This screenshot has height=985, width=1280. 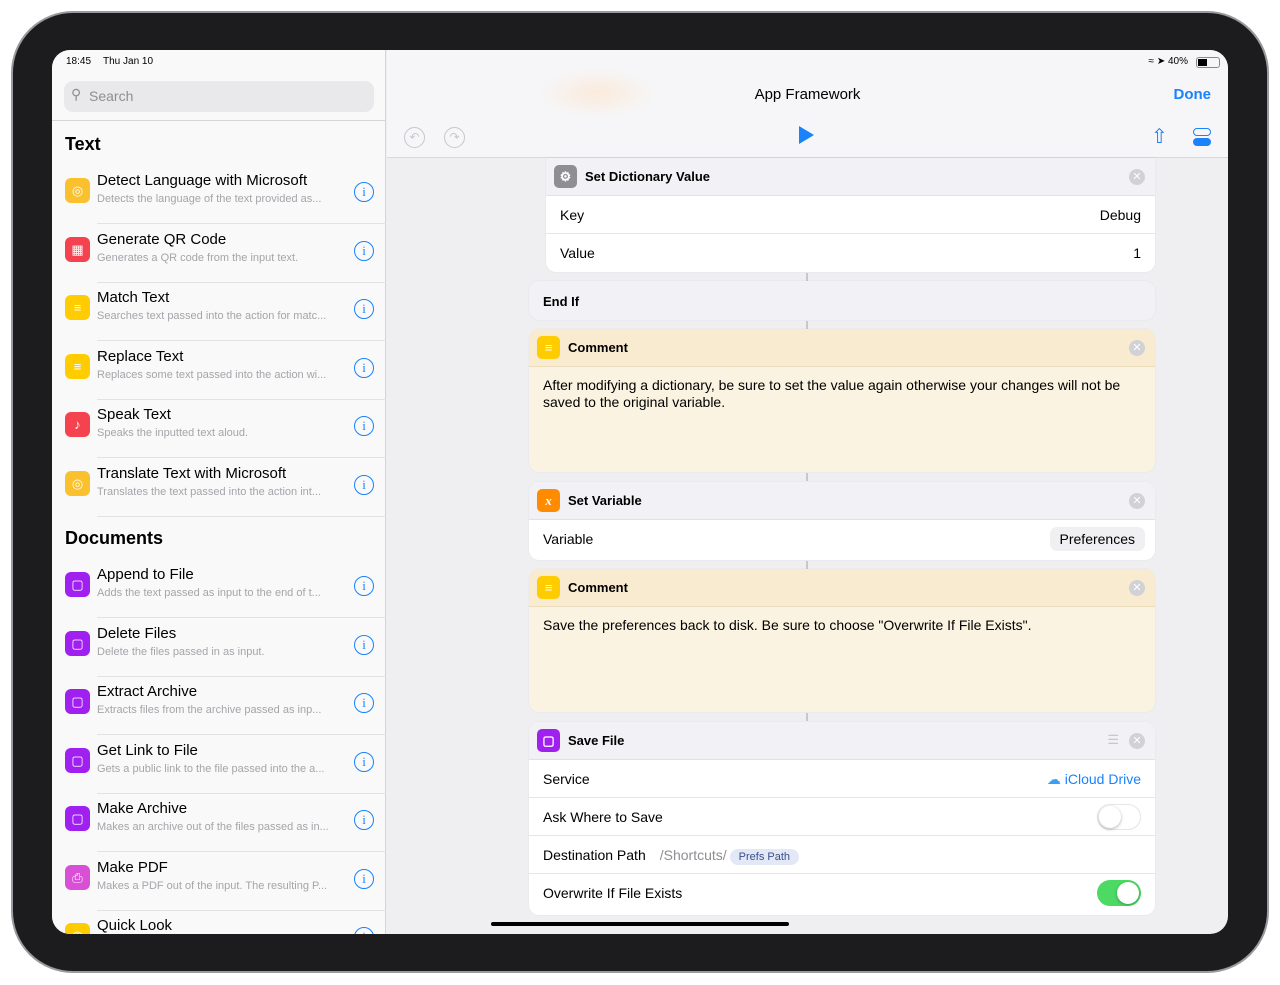 What do you see at coordinates (134, 414) in the screenshot?
I see `action-title: Speak Text` at bounding box center [134, 414].